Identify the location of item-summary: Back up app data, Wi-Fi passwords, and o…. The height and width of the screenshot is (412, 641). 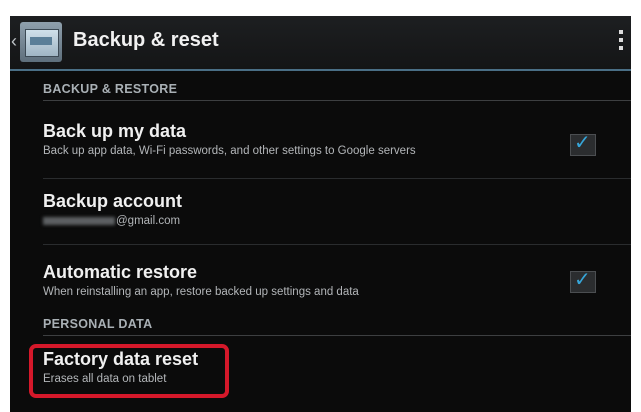
(229, 151).